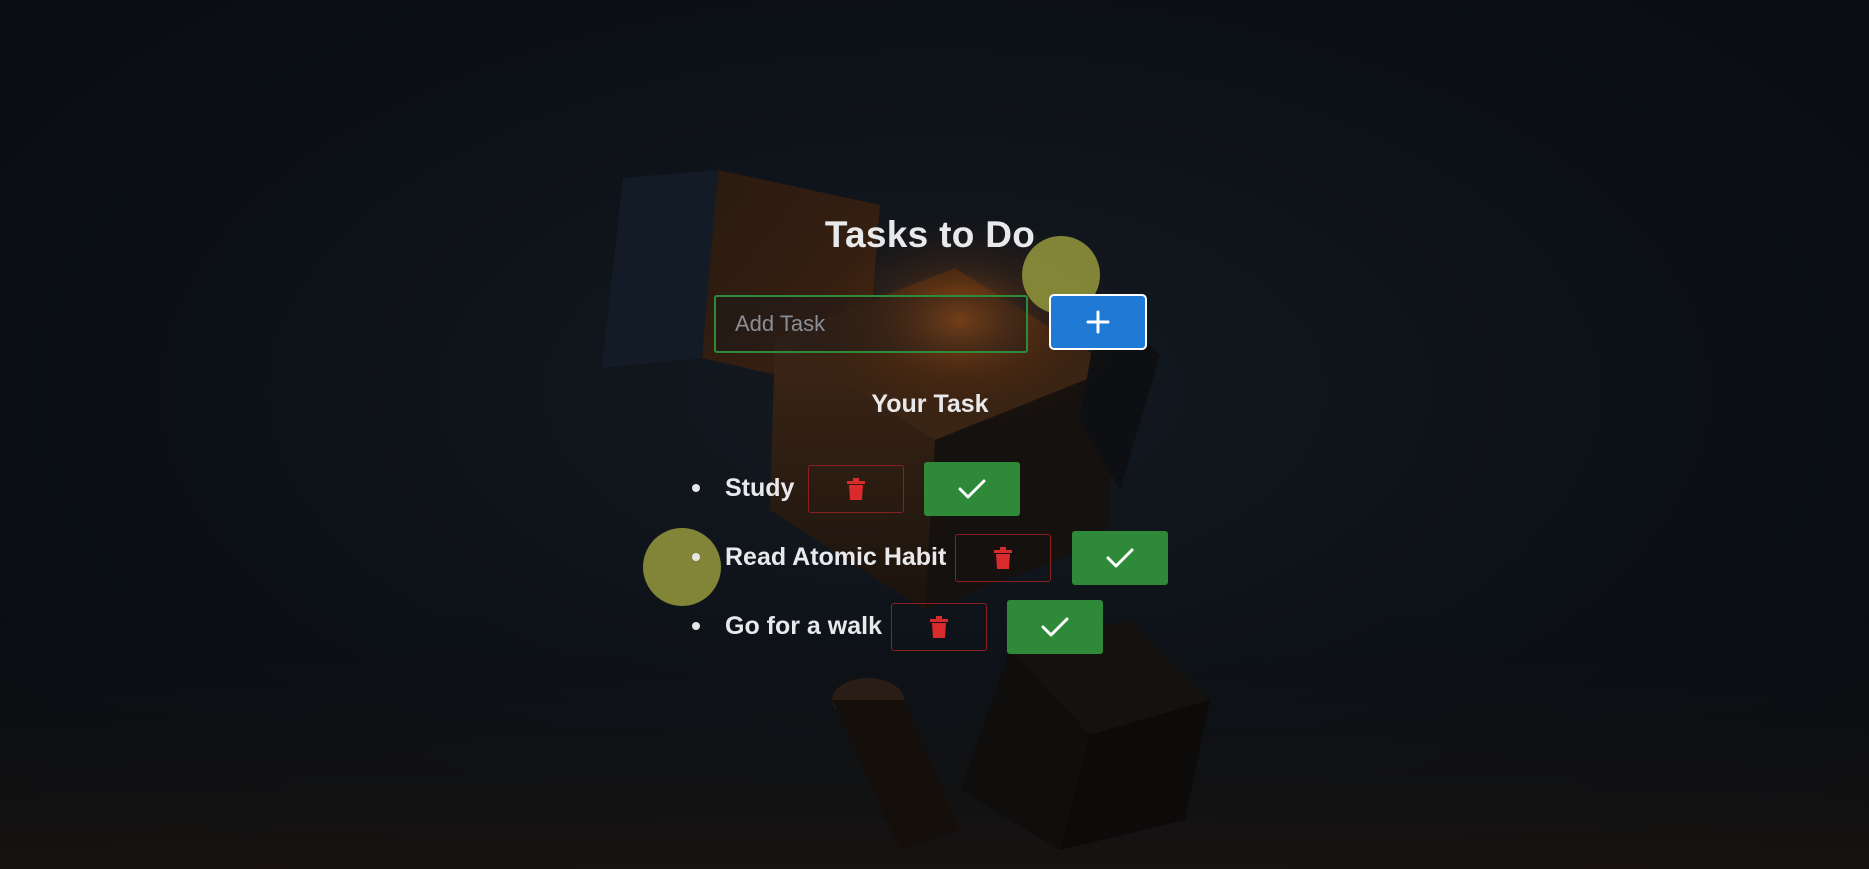 This screenshot has width=1869, height=869. I want to click on plus-icon, so click(1098, 322).